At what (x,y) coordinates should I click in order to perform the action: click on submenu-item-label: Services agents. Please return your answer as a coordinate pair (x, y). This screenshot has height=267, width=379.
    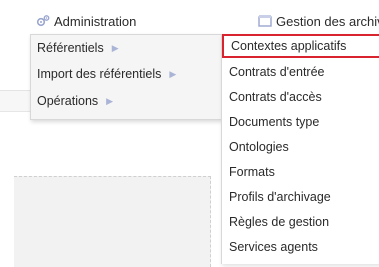
    Looking at the image, I should click on (273, 246).